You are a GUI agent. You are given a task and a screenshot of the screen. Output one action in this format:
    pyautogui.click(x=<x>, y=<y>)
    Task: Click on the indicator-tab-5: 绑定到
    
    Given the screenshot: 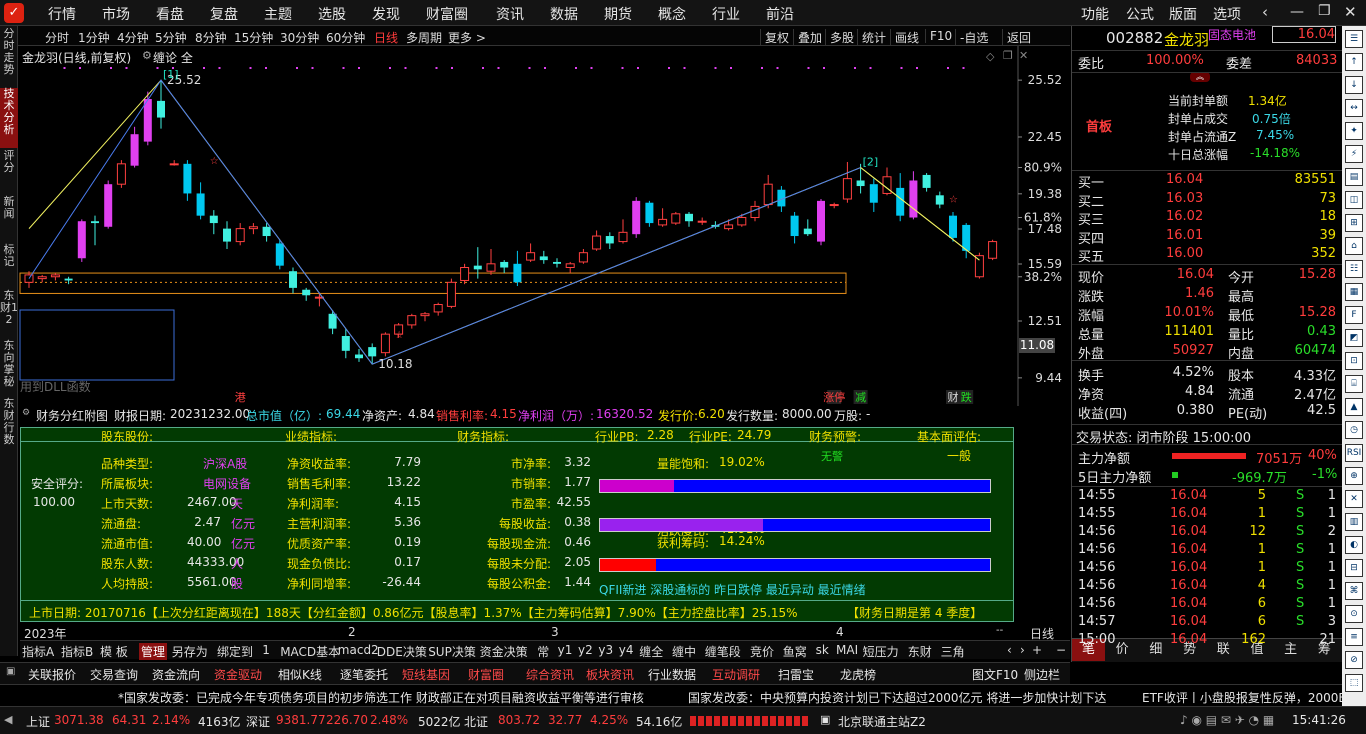 What is the action you would take?
    pyautogui.click(x=235, y=651)
    